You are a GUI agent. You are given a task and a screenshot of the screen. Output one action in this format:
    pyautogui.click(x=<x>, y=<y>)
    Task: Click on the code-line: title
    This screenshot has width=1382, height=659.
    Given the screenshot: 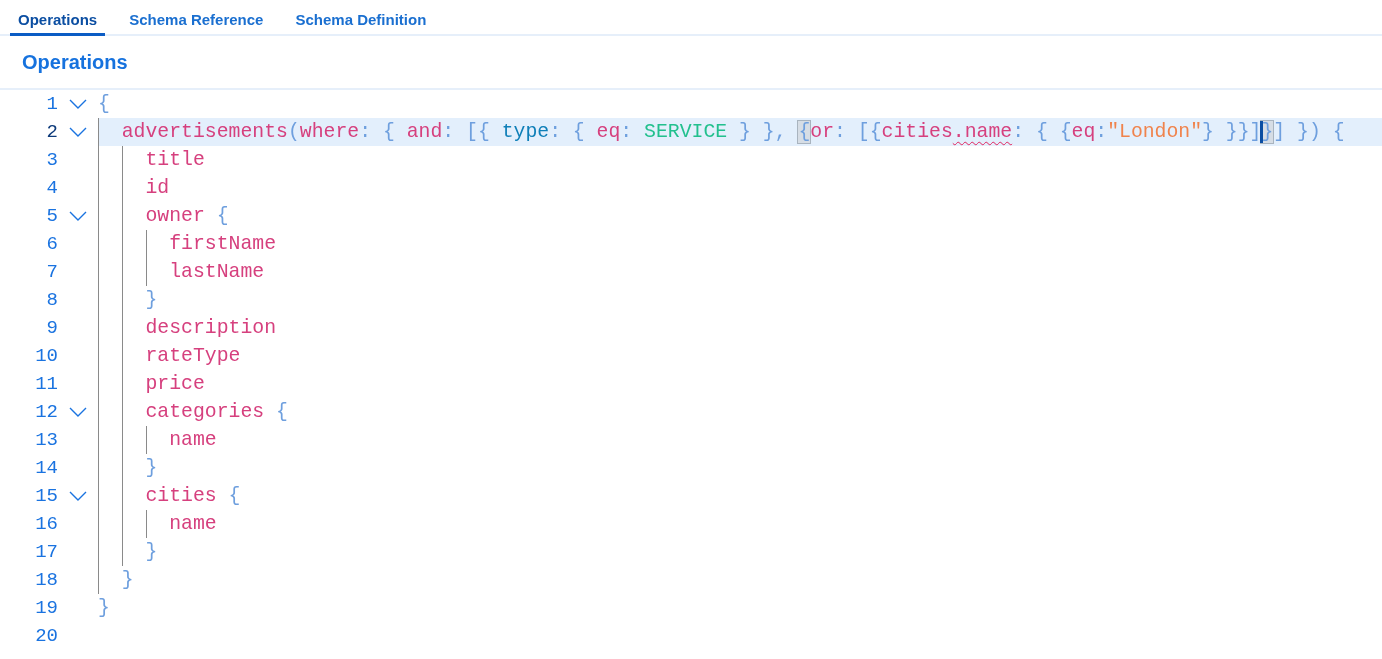 What is the action you would take?
    pyautogui.click(x=174, y=160)
    